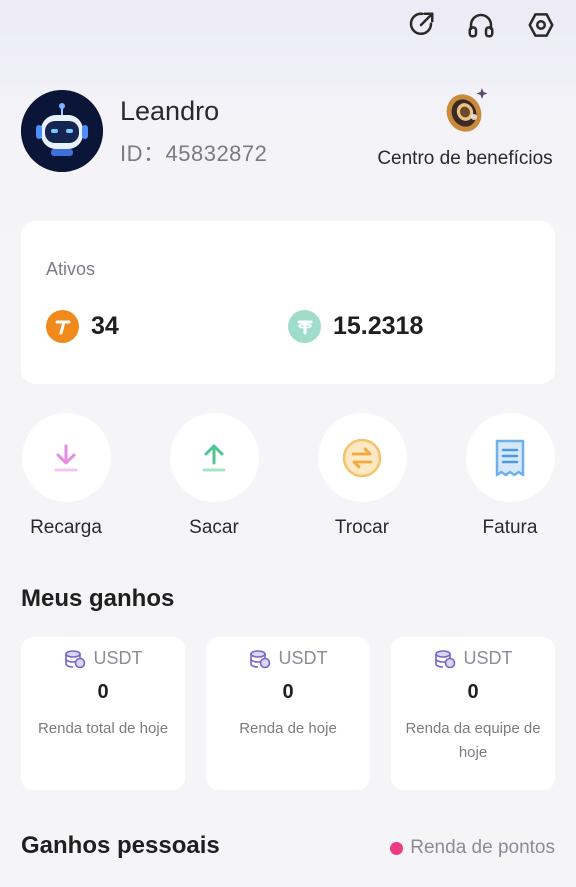  I want to click on exchange-button: Trocar, so click(362, 476).